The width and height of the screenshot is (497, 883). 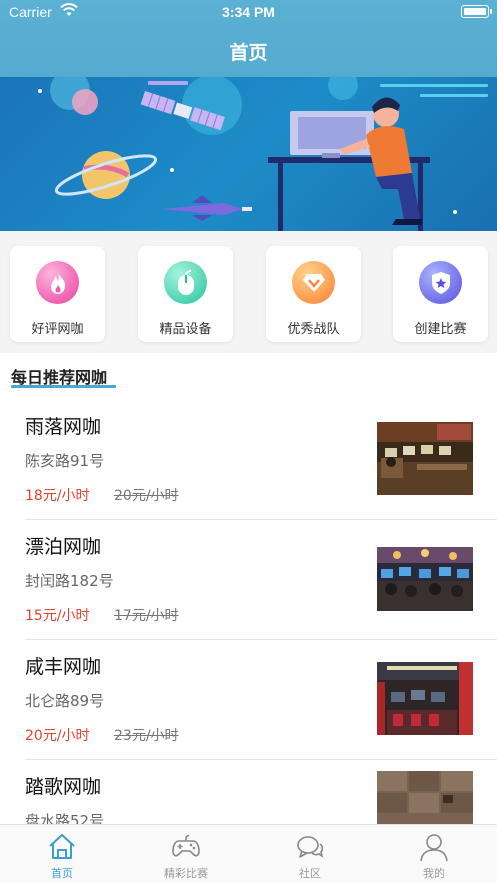 What do you see at coordinates (57, 496) in the screenshot?
I see `cafe-price: 18元/小时` at bounding box center [57, 496].